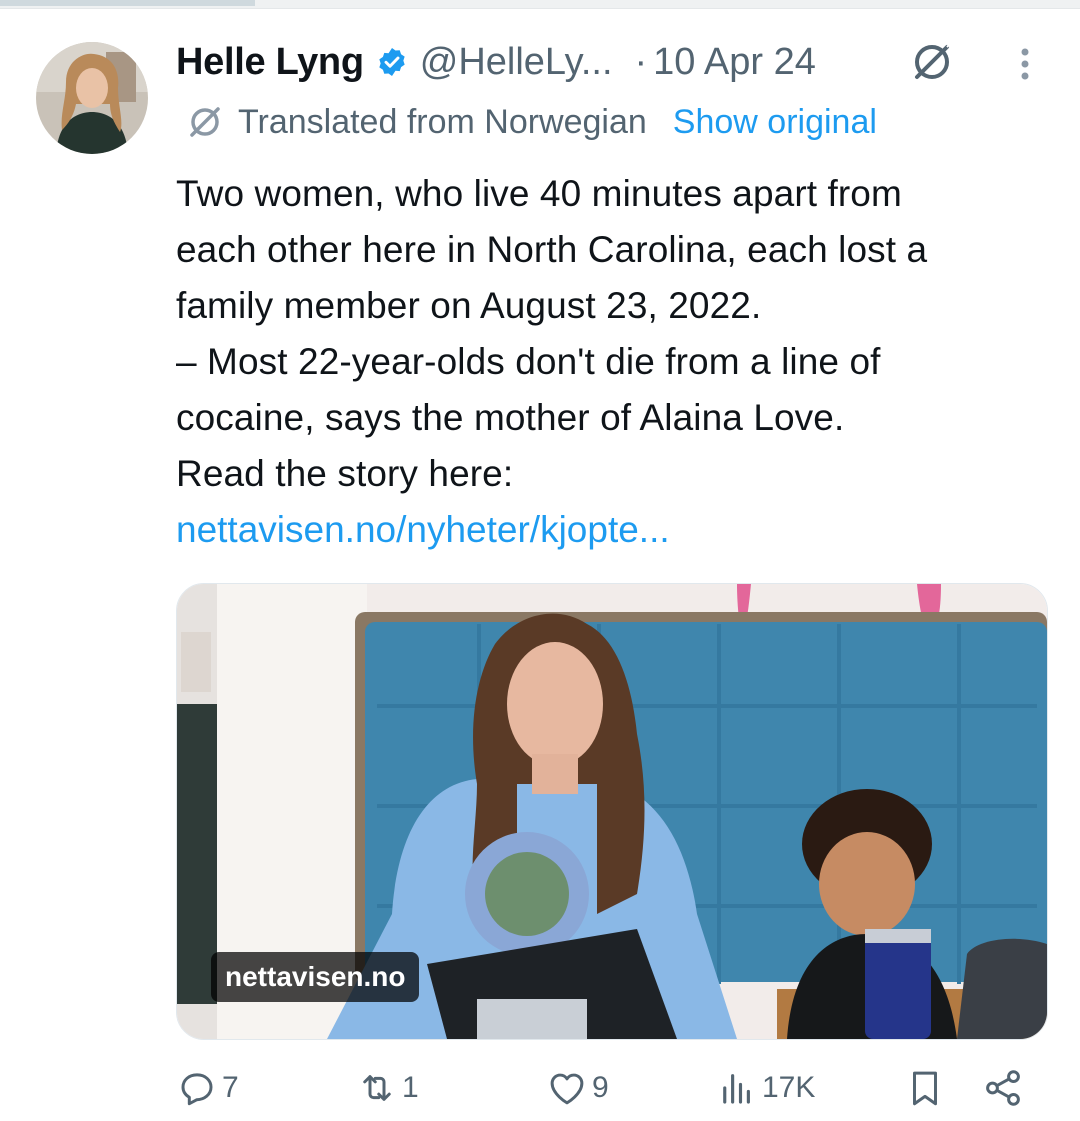  Describe the element at coordinates (567, 1089) in the screenshot. I see `like-icon` at that location.